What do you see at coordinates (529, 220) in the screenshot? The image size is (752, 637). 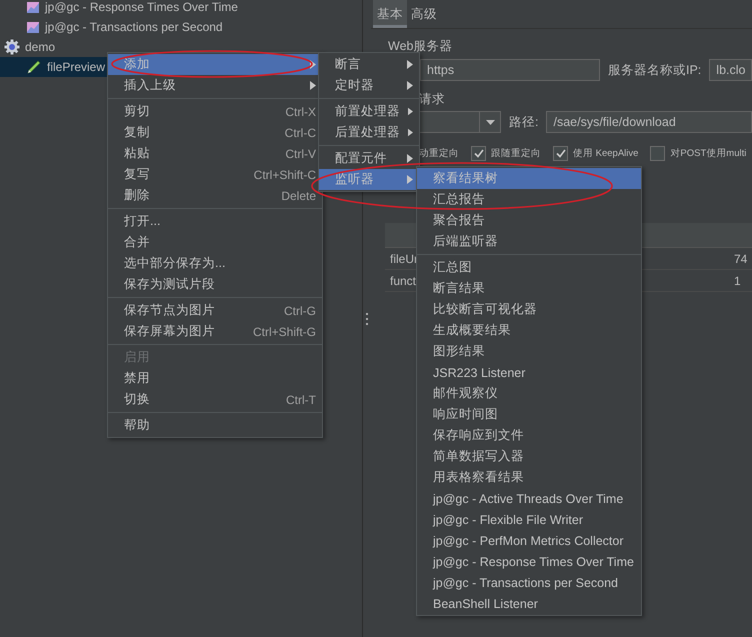 I see `menu-item: 聚合报告` at bounding box center [529, 220].